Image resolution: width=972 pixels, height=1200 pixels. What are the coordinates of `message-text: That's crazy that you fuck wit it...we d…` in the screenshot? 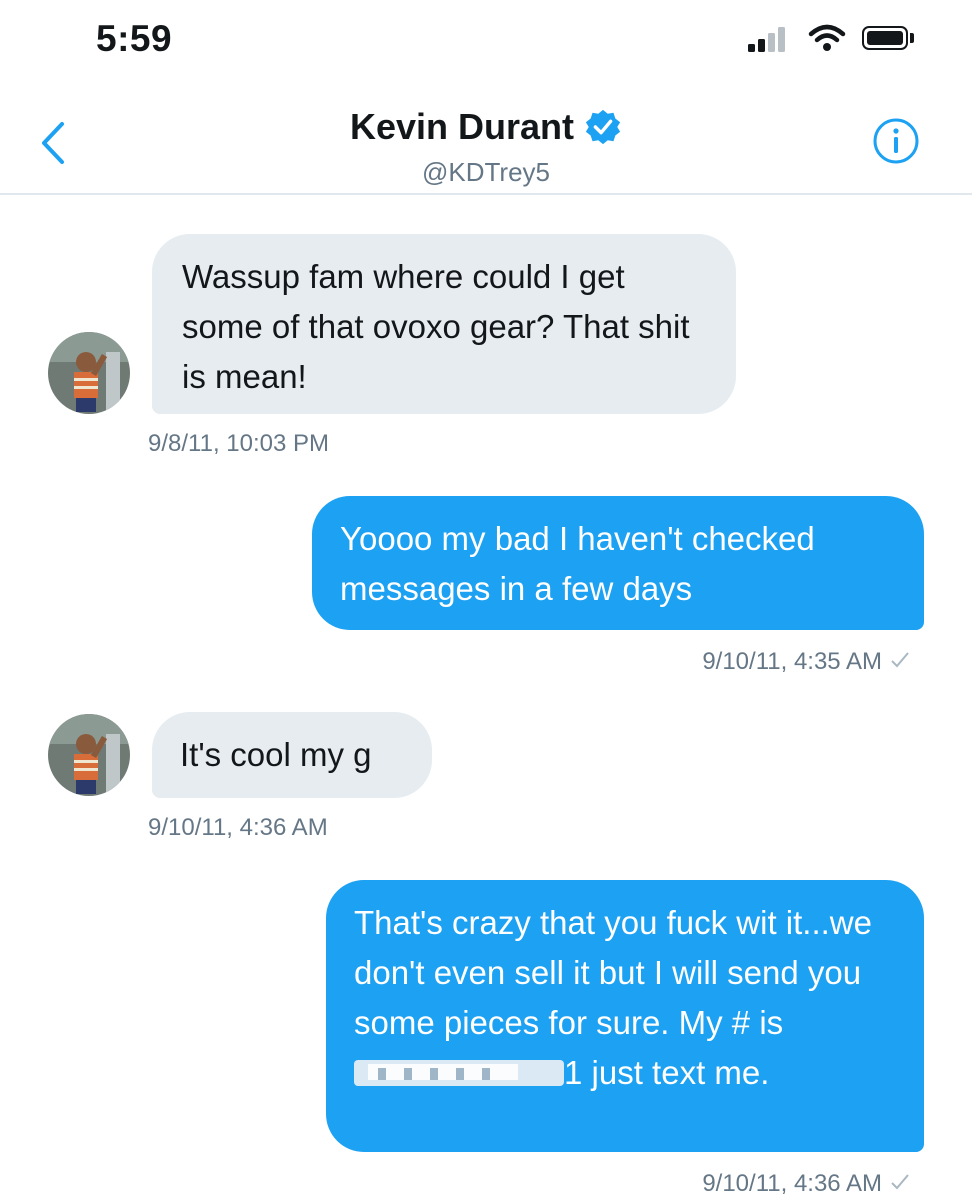 It's located at (613, 972).